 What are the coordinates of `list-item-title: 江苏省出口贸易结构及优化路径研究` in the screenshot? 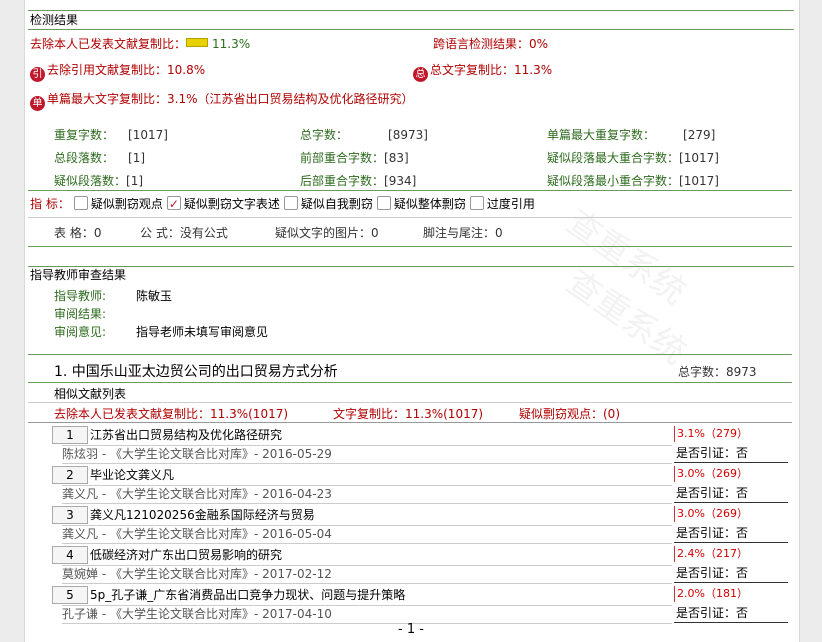 It's located at (186, 435).